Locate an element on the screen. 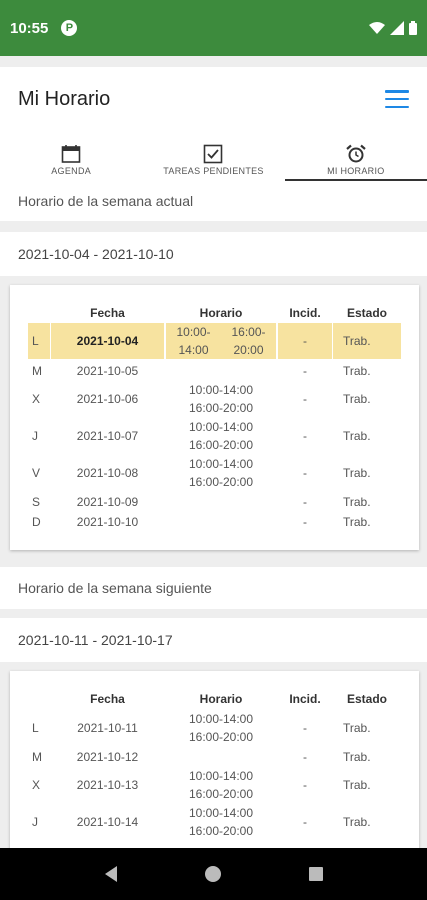  back-button is located at coordinates (111, 874).